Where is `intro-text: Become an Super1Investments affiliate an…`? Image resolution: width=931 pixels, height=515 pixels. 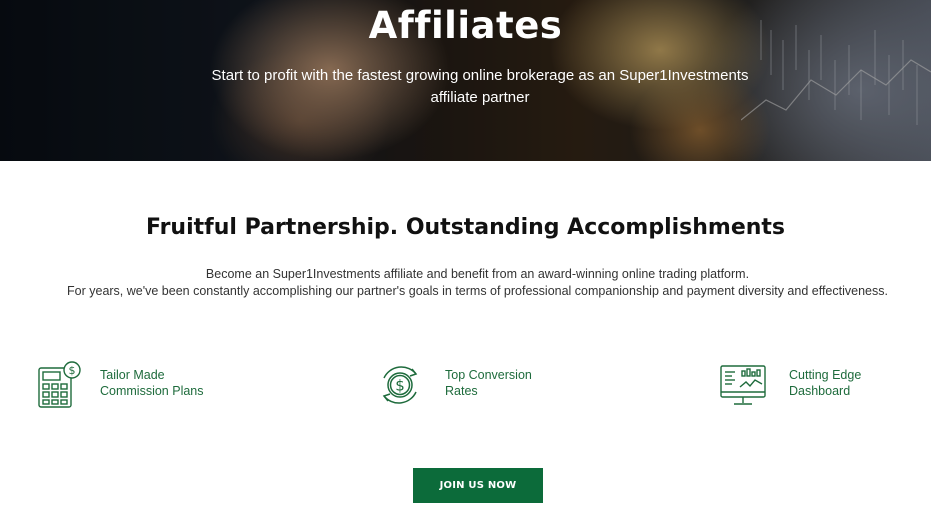
intro-text: Become an Super1Investments affiliate an… is located at coordinates (465, 283).